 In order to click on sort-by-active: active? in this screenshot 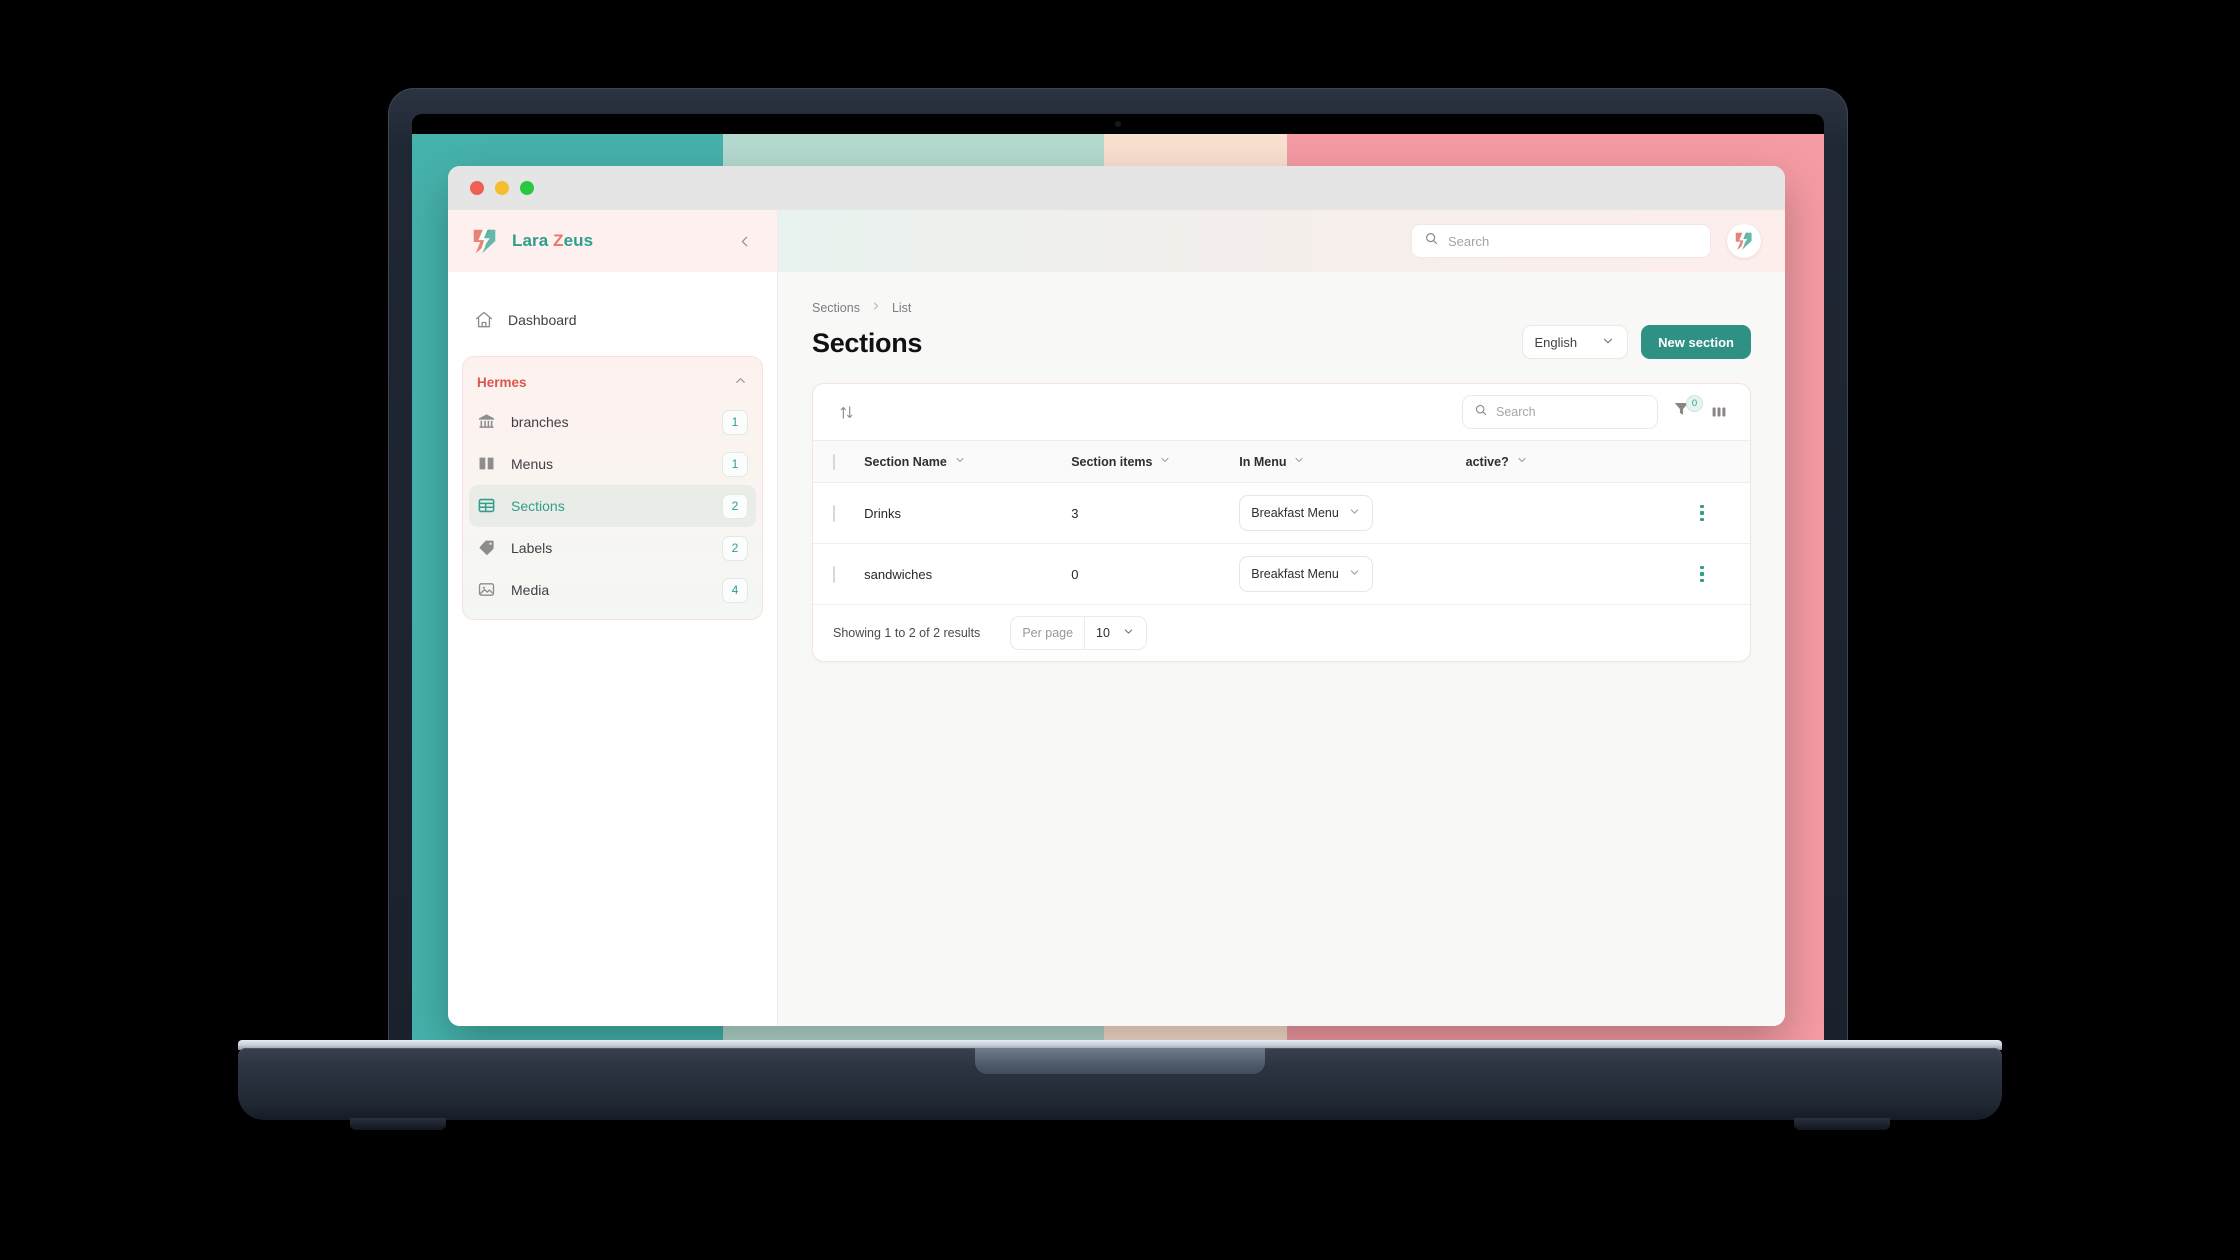, I will do `click(1497, 461)`.